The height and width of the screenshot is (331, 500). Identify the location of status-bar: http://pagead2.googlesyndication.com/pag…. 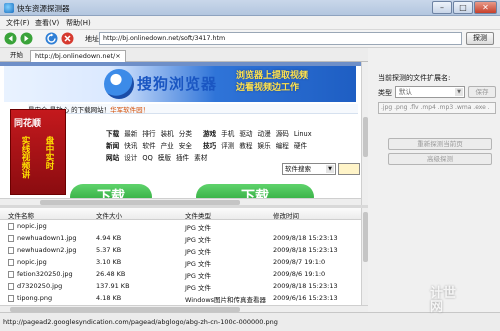
(250, 309).